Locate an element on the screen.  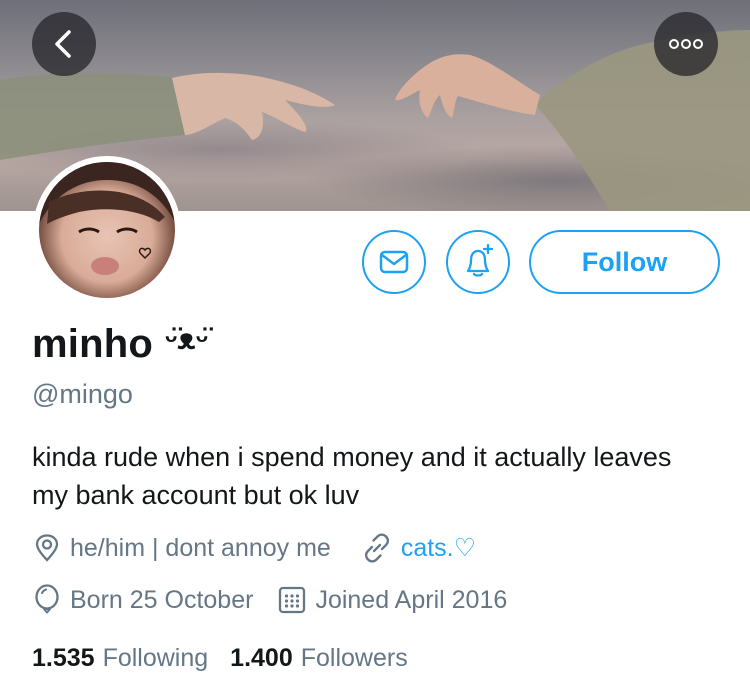
followers-count: 1.400 is located at coordinates (261, 658).